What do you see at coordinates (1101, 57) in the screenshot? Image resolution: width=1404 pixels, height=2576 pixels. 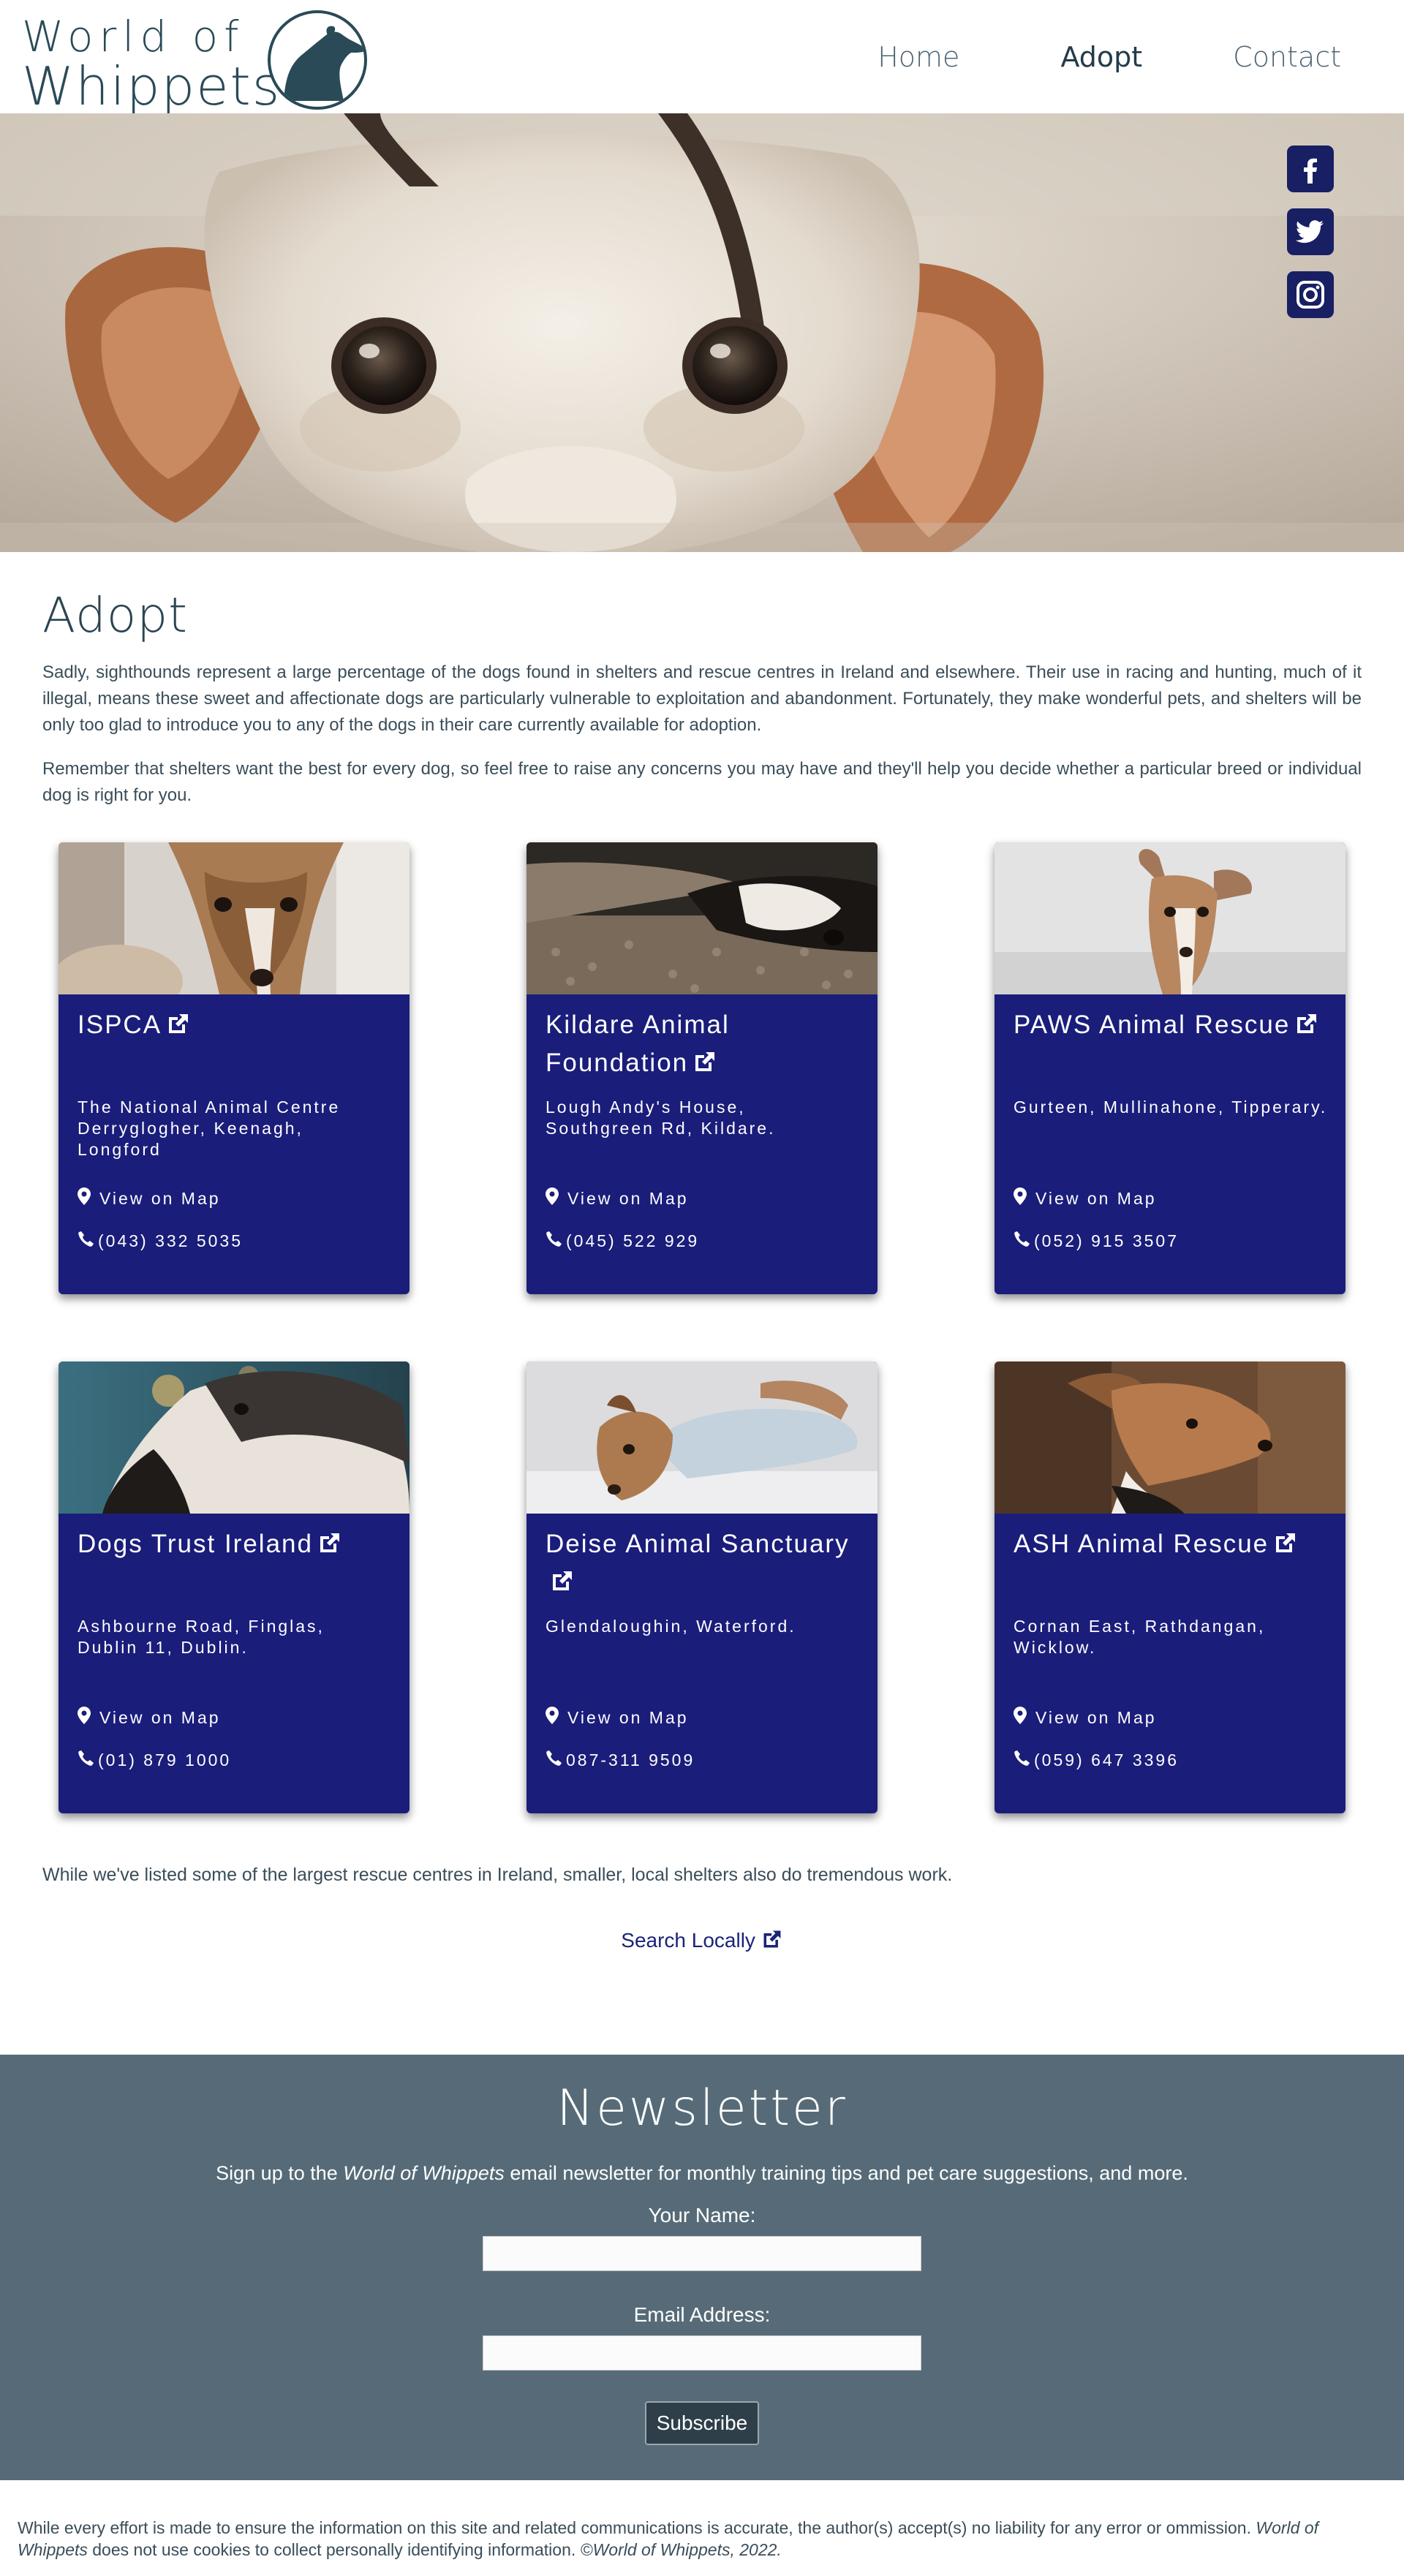 I see `nav-adopt: Adopt` at bounding box center [1101, 57].